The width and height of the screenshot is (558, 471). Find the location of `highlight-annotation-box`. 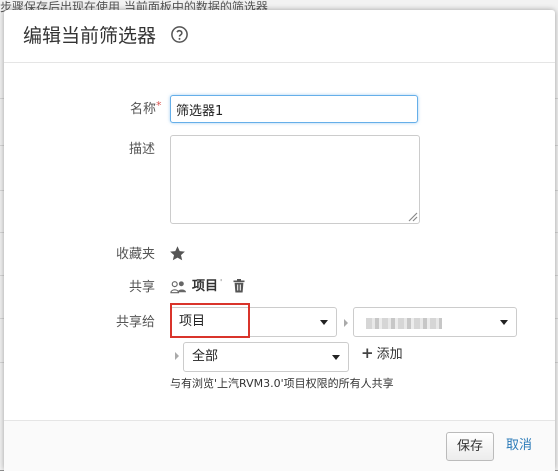

highlight-annotation-box is located at coordinates (210, 320).